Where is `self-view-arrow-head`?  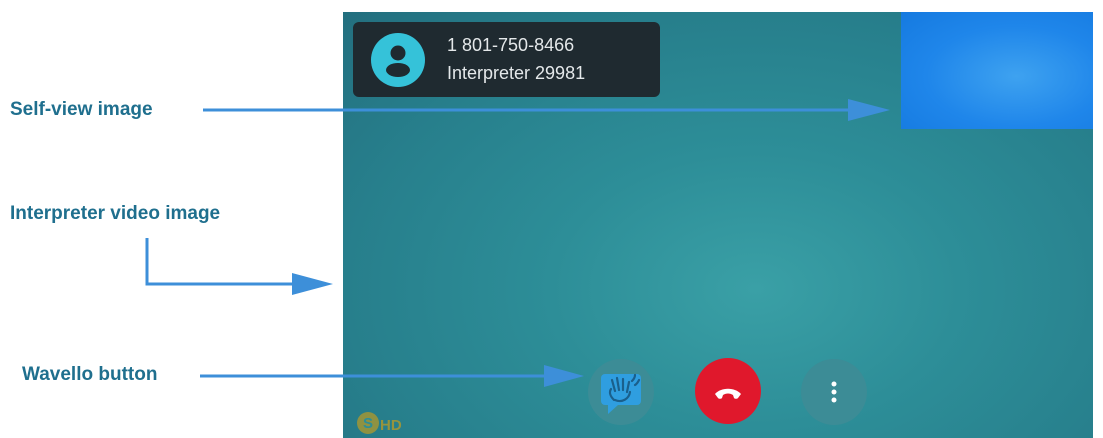
self-view-arrow-head is located at coordinates (869, 110).